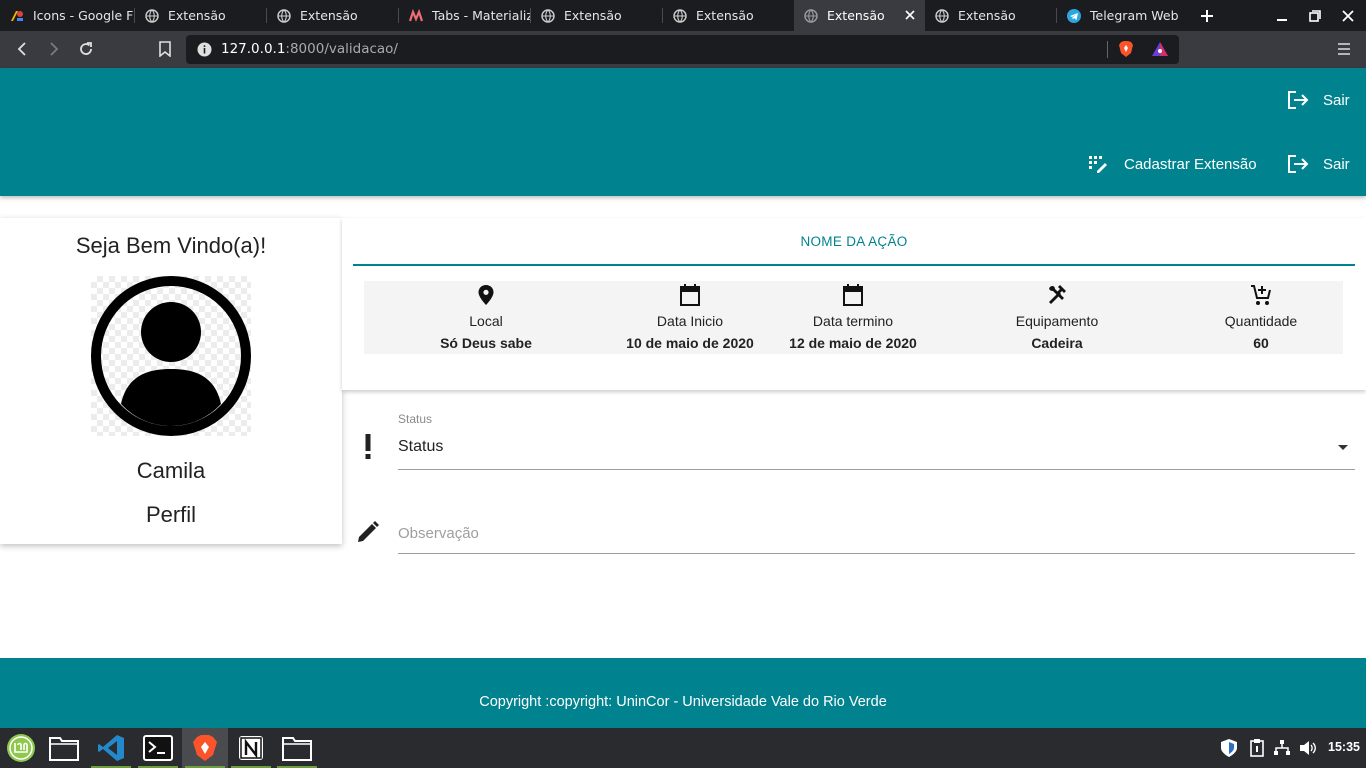 Image resolution: width=1366 pixels, height=768 pixels. Describe the element at coordinates (253, 49) in the screenshot. I see `url-host: 127.0.0.1` at that location.